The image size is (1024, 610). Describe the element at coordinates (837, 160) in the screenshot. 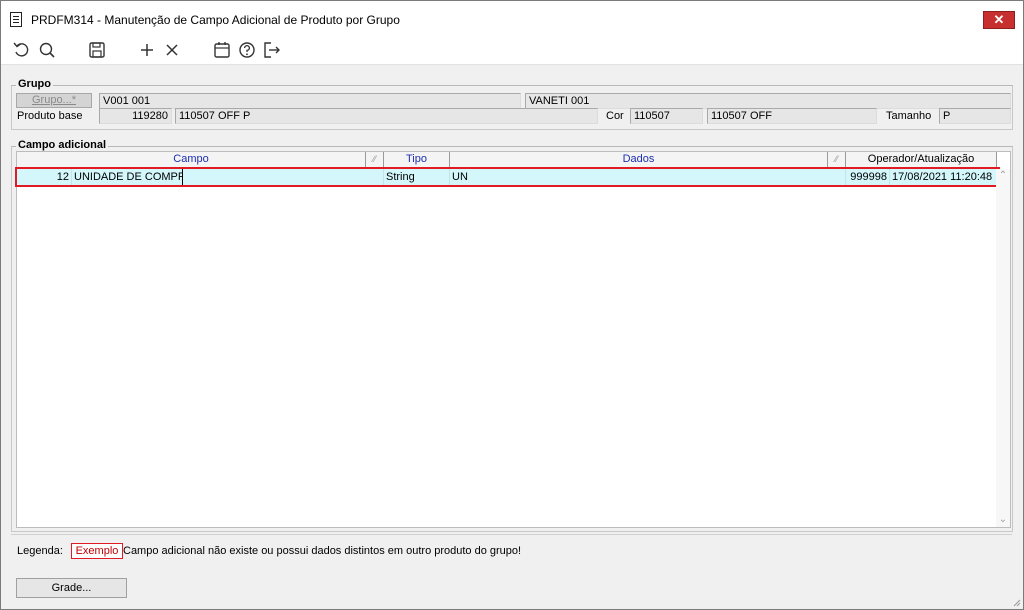

I see `sort-dados-icon: ⁄⁄` at that location.